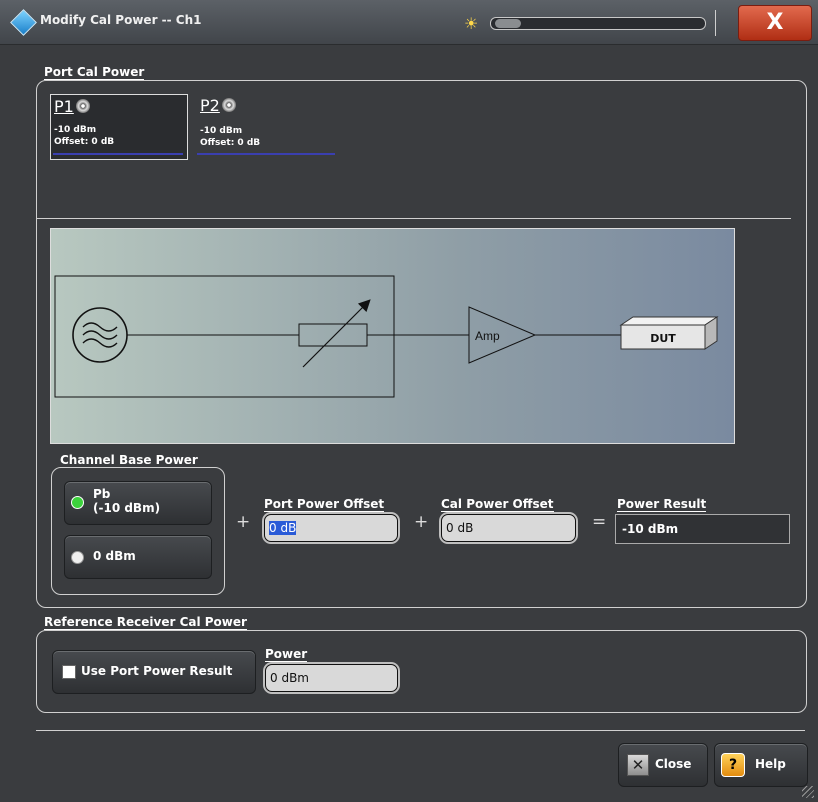 The image size is (818, 802). What do you see at coordinates (94, 72) in the screenshot?
I see `port-cal-power-label: Port Cal Power` at bounding box center [94, 72].